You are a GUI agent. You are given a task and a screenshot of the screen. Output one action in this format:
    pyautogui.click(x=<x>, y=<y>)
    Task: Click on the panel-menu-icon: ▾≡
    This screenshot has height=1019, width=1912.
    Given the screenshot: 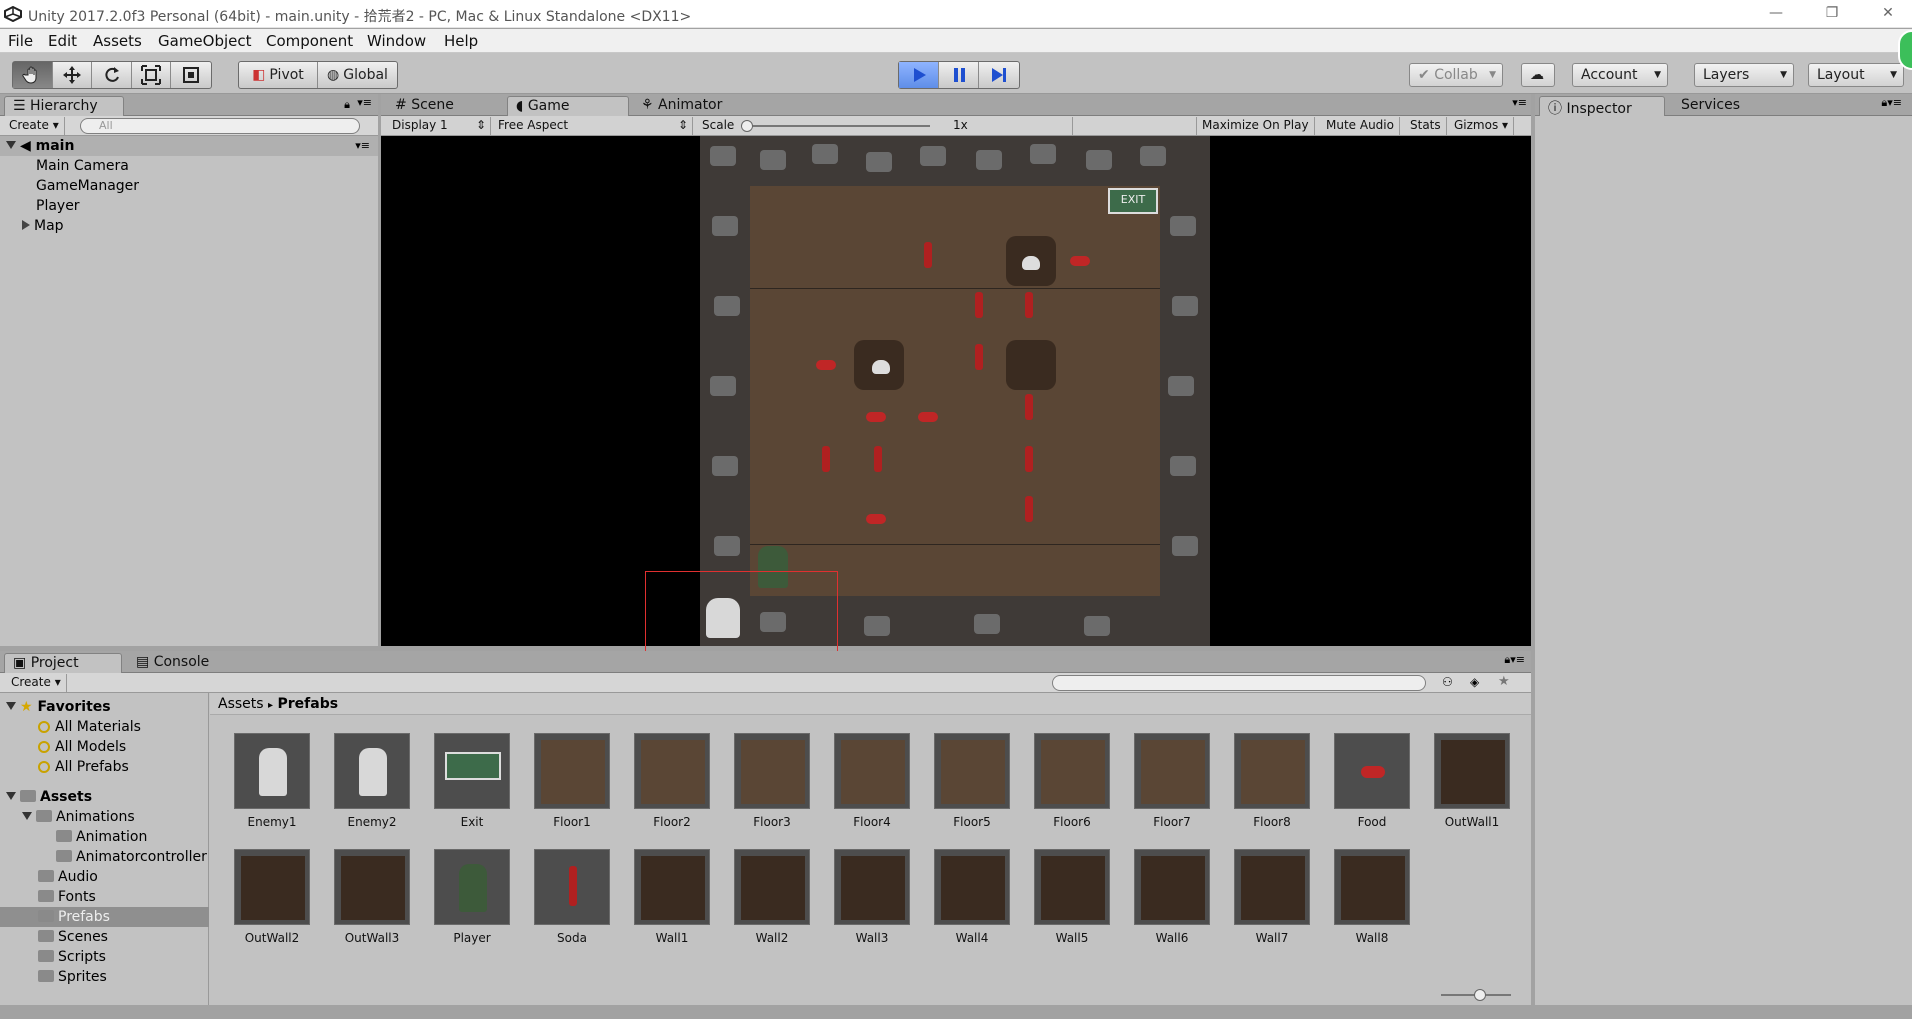 What is the action you would take?
    pyautogui.click(x=364, y=102)
    